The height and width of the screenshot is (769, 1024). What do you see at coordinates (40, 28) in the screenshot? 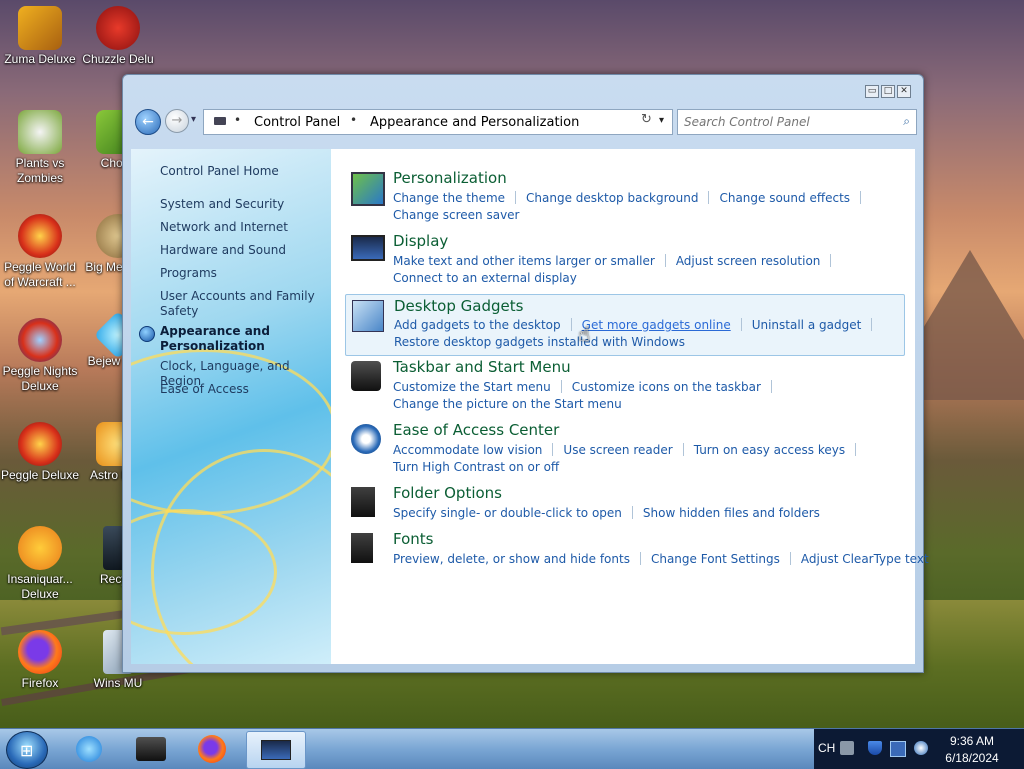
I see `zuma-icon` at bounding box center [40, 28].